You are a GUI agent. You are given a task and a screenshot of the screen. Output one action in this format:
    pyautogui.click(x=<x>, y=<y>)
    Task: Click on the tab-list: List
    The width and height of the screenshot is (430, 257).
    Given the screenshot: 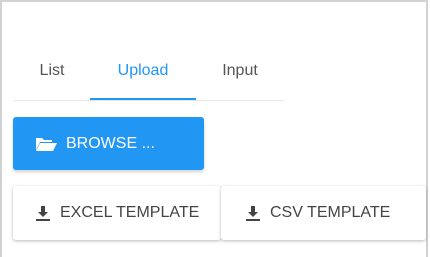 What is the action you would take?
    pyautogui.click(x=52, y=75)
    